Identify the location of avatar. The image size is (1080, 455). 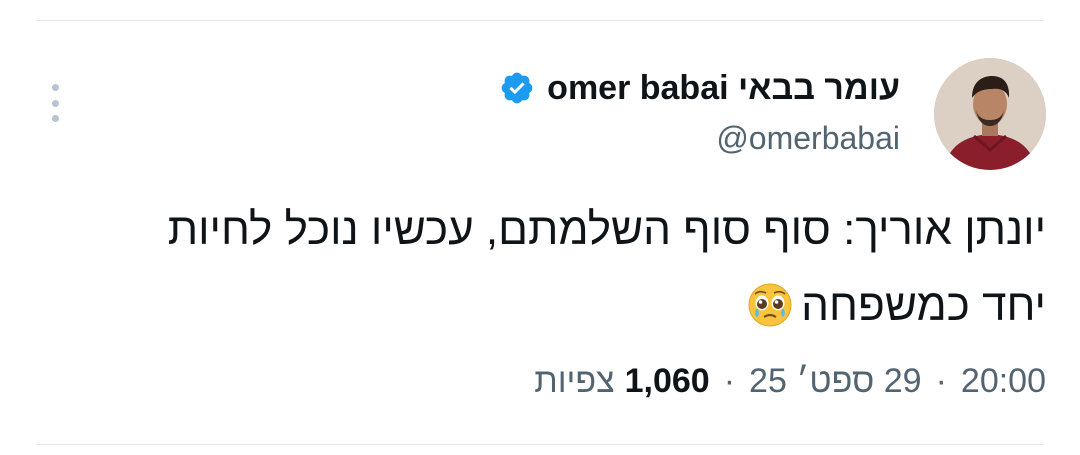
(990, 114).